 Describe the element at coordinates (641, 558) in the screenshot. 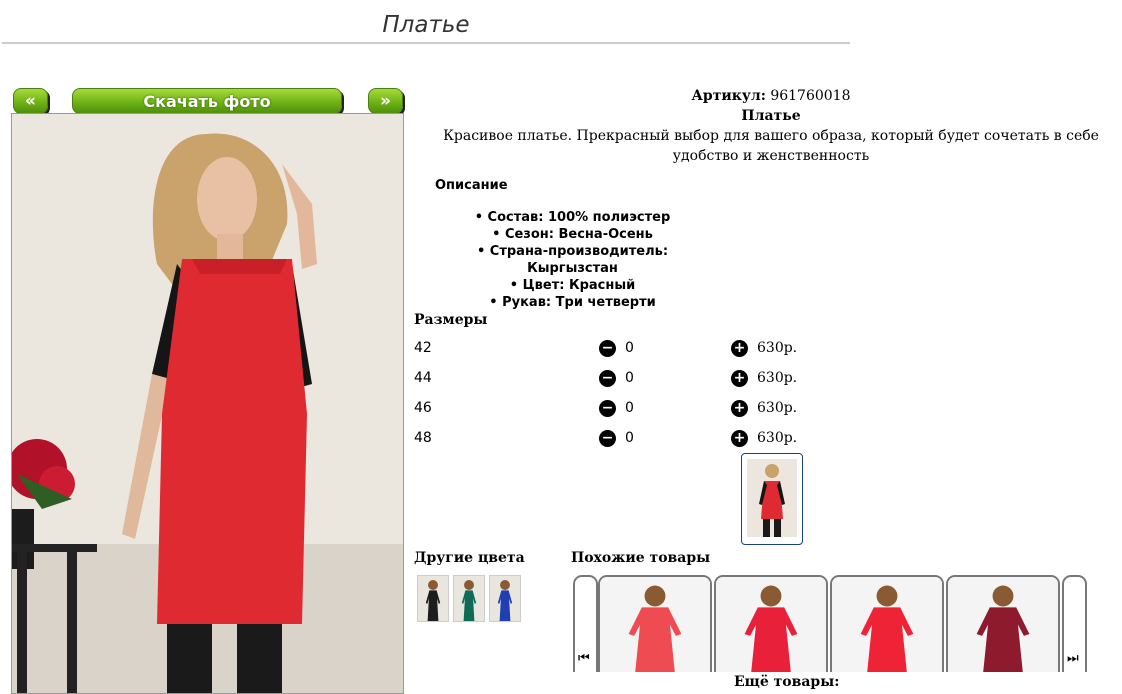

I see `similar-products-title: Похожие товары` at that location.